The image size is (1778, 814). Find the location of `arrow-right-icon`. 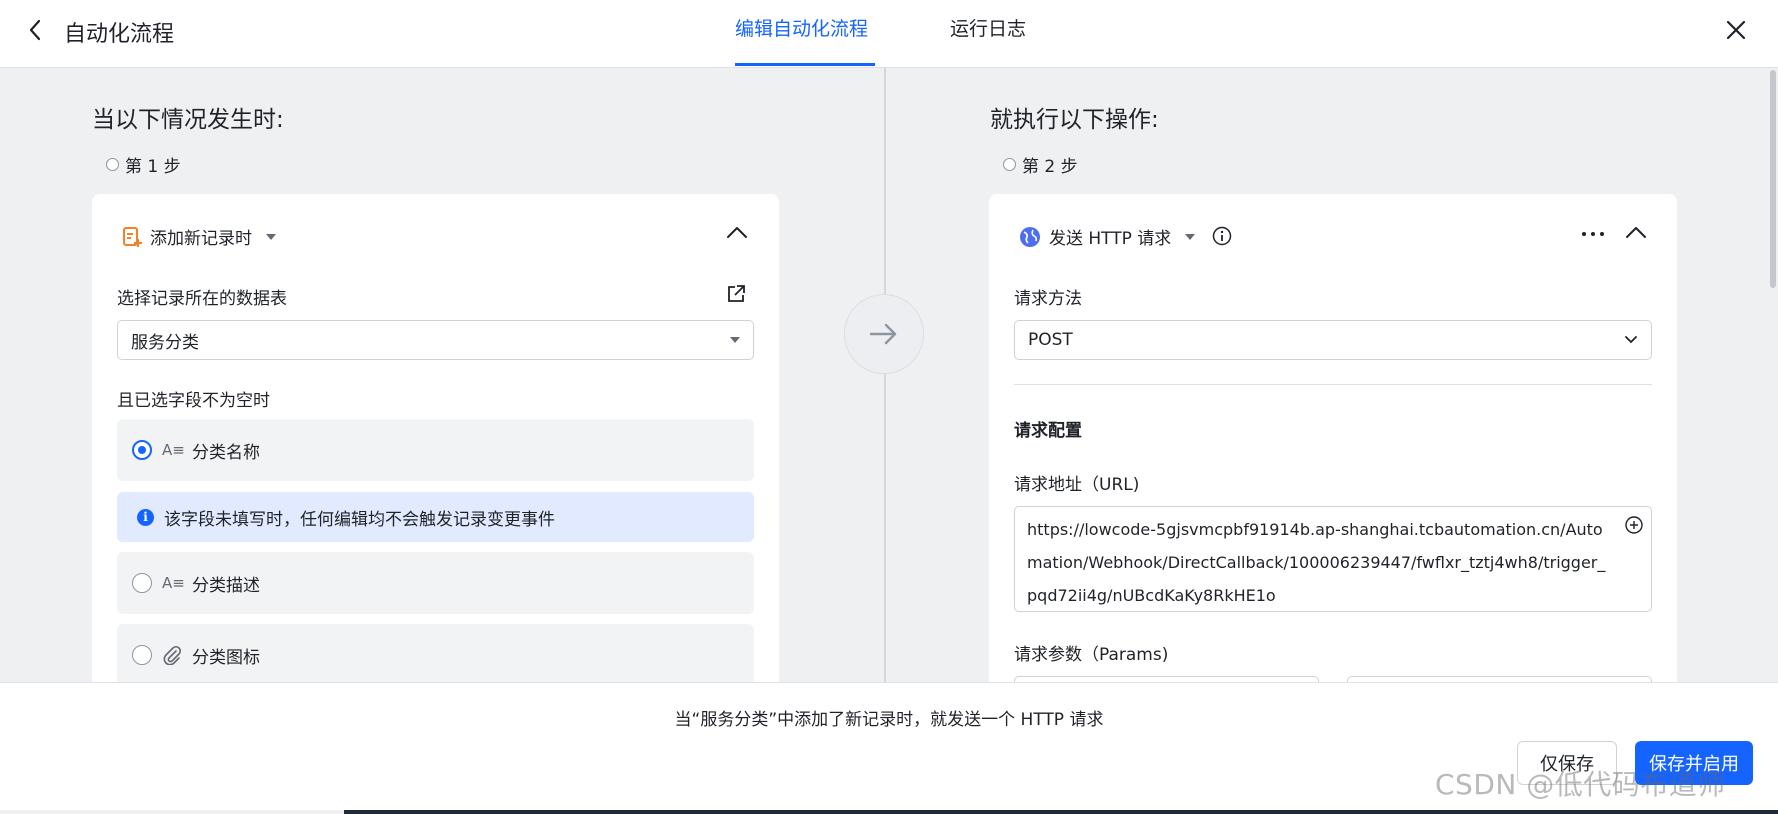

arrow-right-icon is located at coordinates (883, 334).